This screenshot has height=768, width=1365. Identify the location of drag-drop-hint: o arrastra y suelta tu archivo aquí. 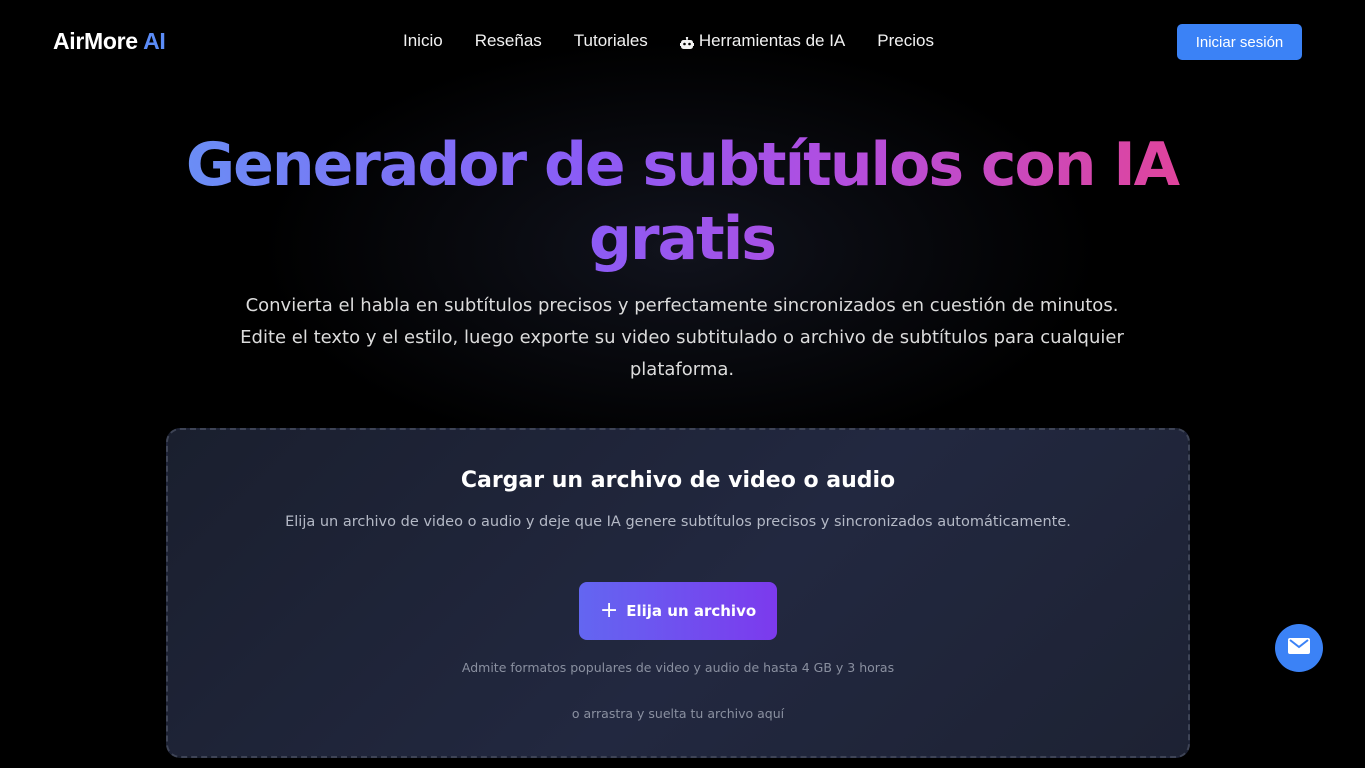
(678, 713).